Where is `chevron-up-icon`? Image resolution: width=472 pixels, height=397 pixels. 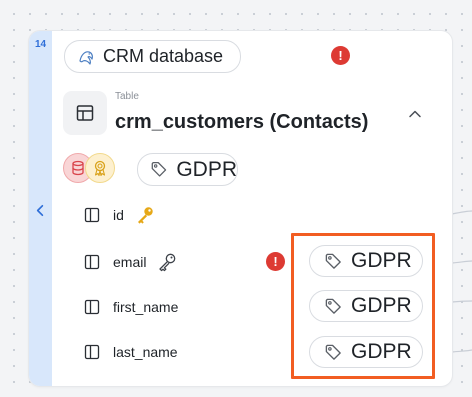
chevron-up-icon is located at coordinates (415, 114).